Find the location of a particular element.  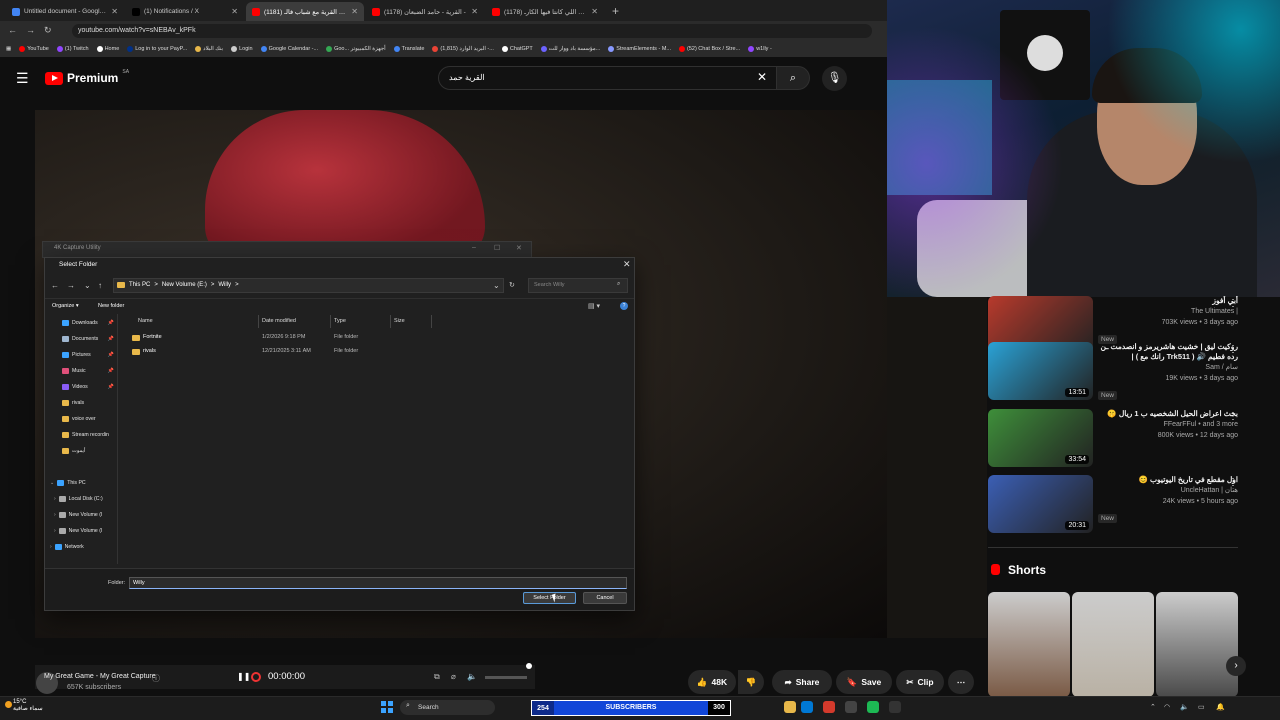

apps-grid-icon: ▦ is located at coordinates (8, 49).